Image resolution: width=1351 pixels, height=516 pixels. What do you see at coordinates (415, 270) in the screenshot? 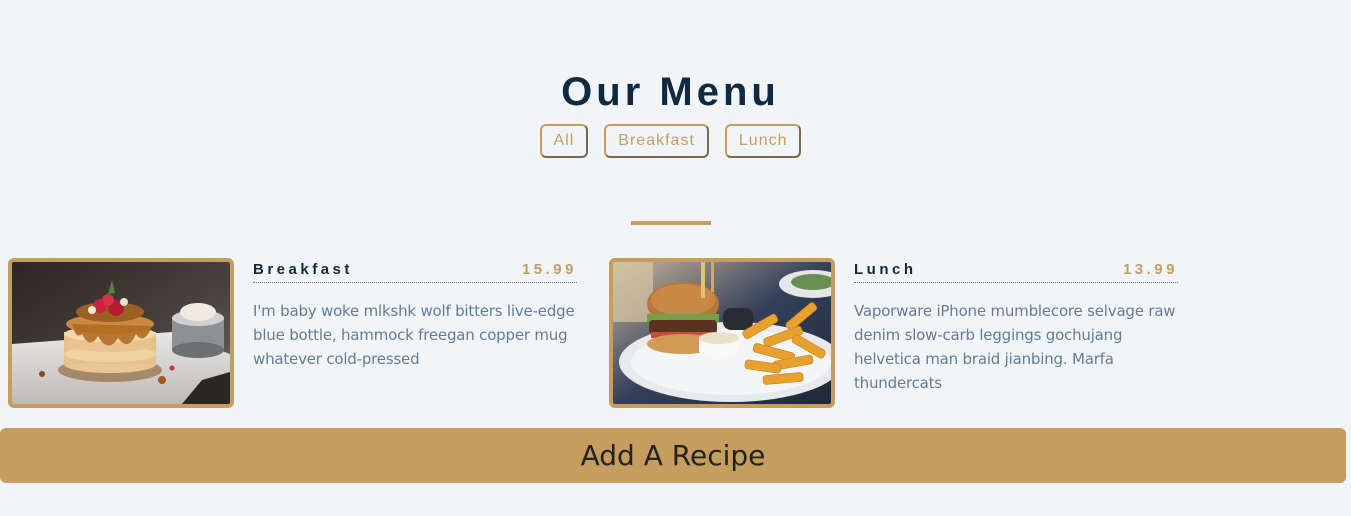
I see `menu-item-header: Breakfast 15.99` at bounding box center [415, 270].